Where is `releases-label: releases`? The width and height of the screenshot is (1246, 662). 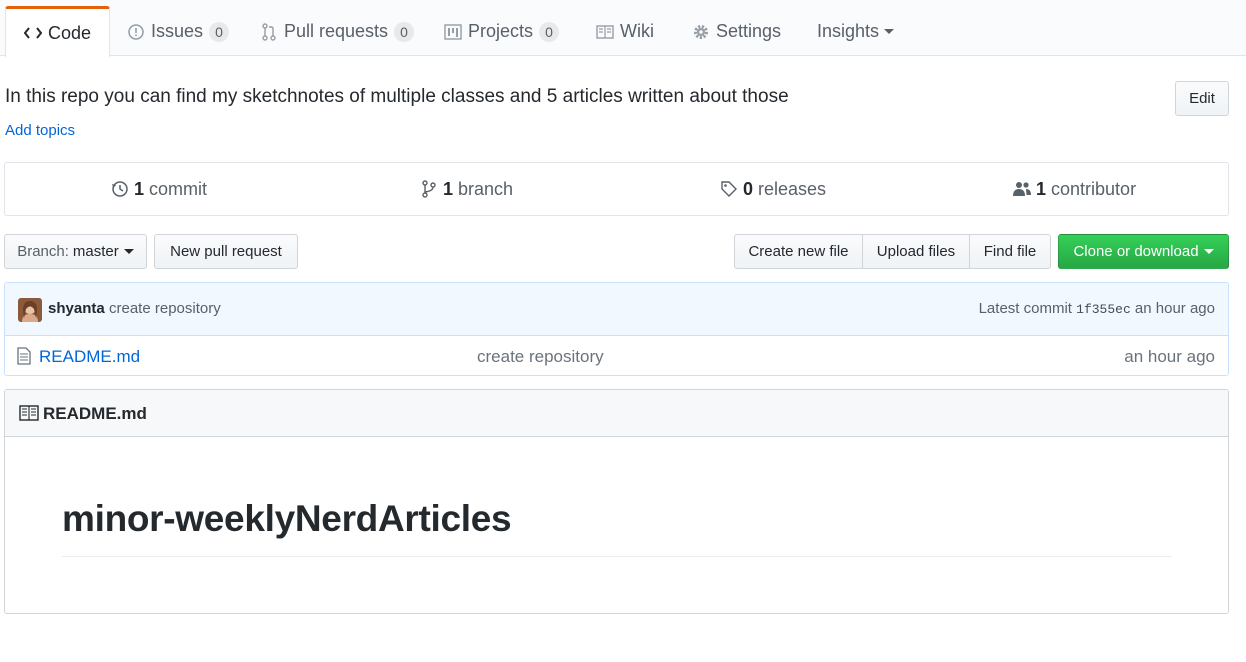 releases-label: releases is located at coordinates (792, 188).